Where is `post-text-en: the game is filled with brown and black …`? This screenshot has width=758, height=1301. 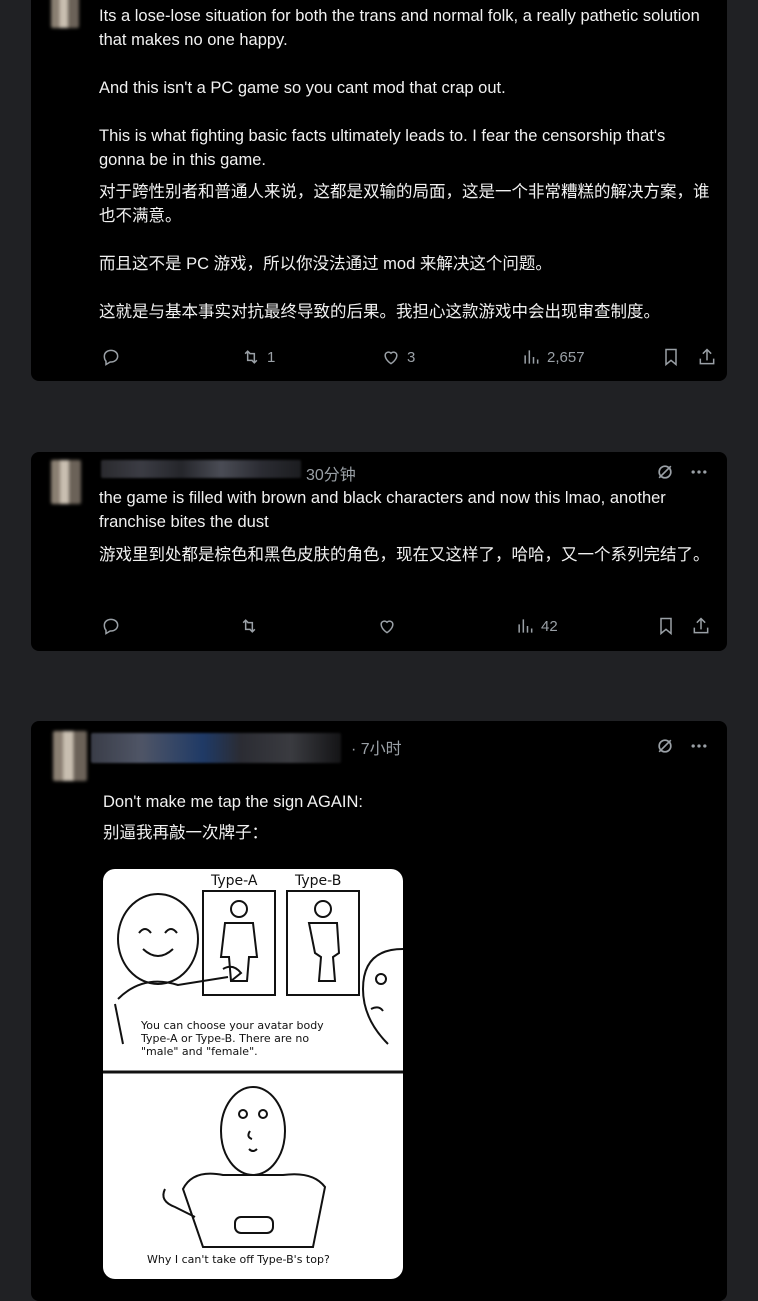
post-text-en: the game is filled with brown and black … is located at coordinates (385, 510).